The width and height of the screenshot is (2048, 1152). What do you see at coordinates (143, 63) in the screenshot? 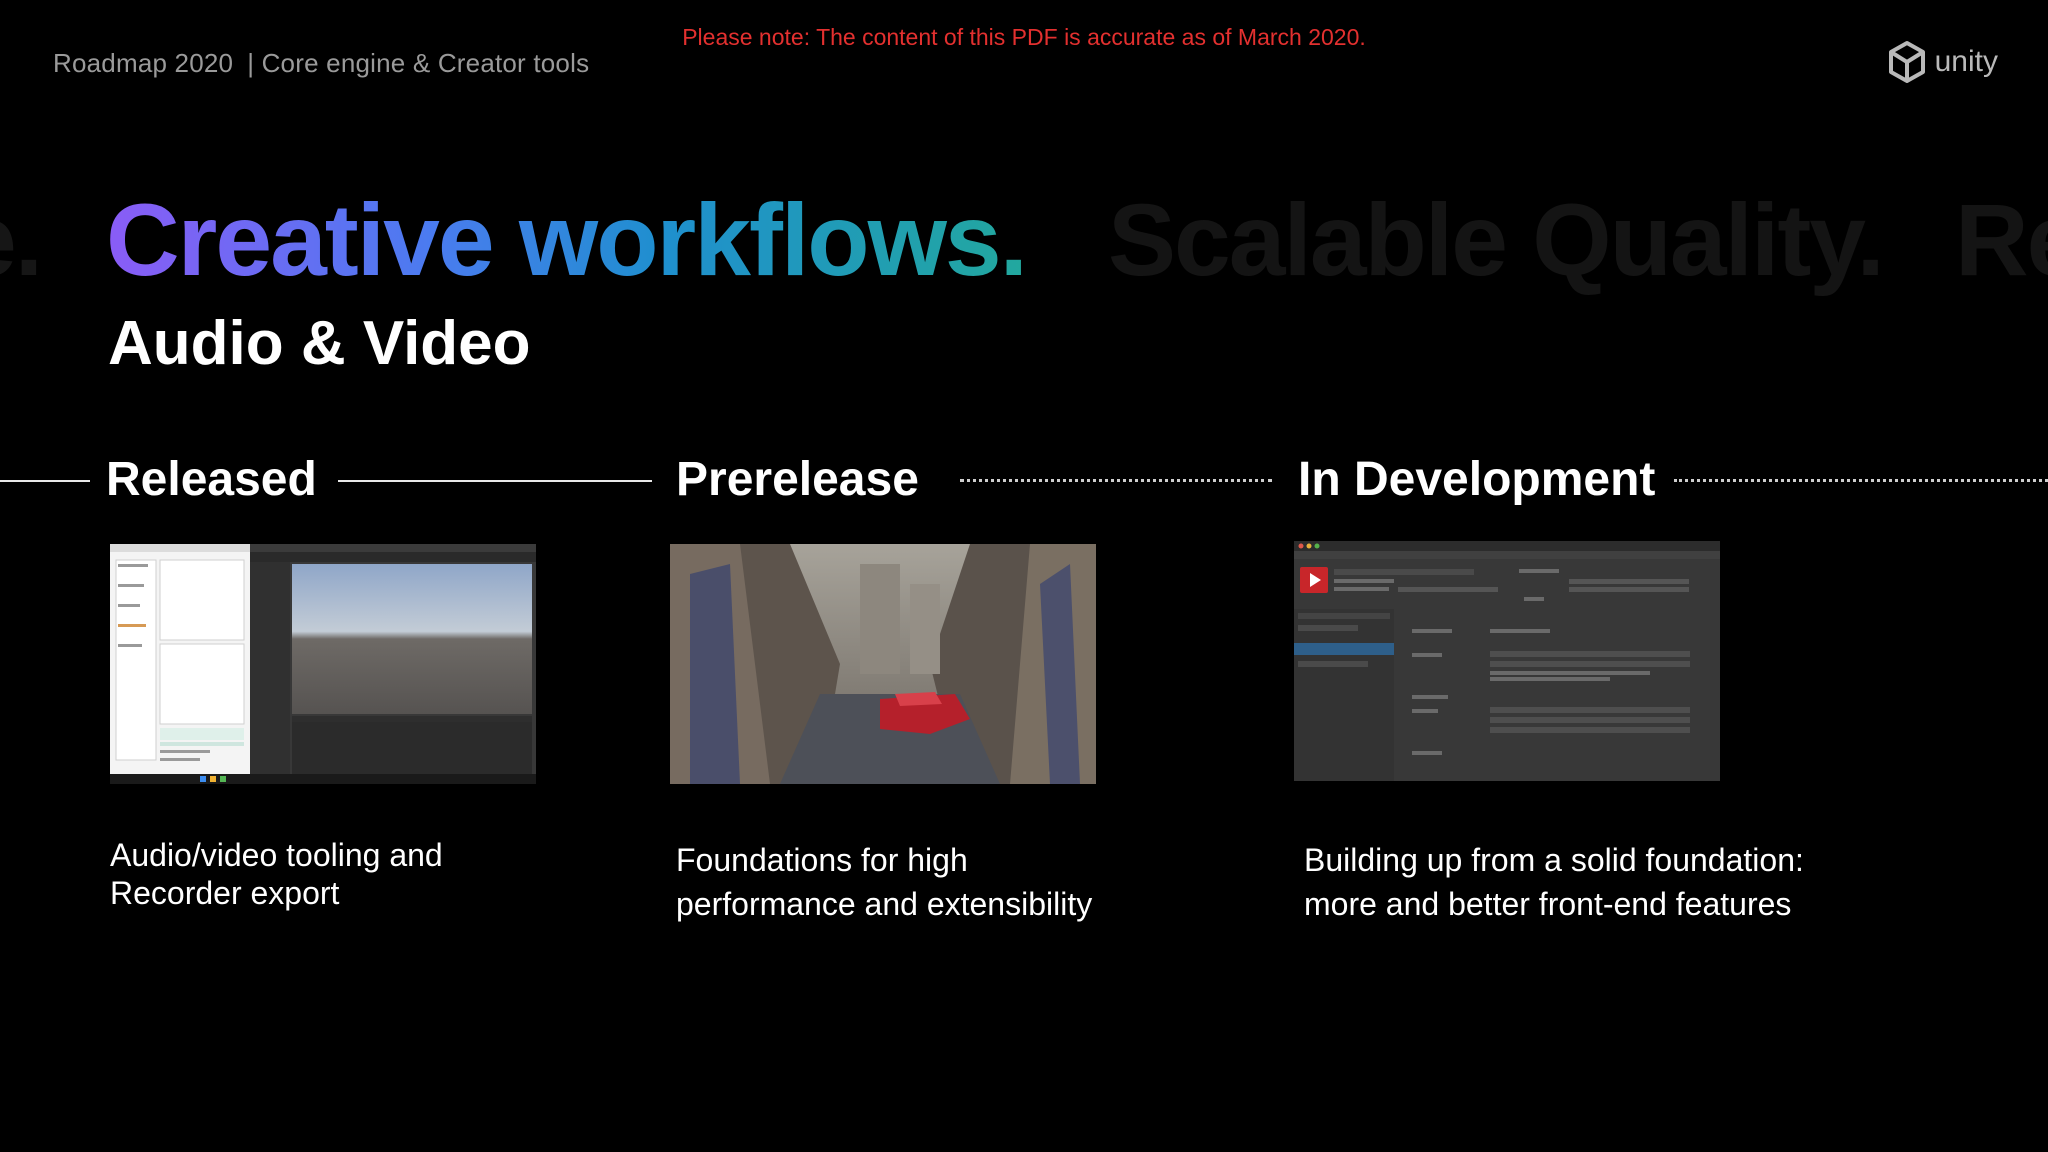
I see `roadmap-label: Roadmap 2020` at bounding box center [143, 63].